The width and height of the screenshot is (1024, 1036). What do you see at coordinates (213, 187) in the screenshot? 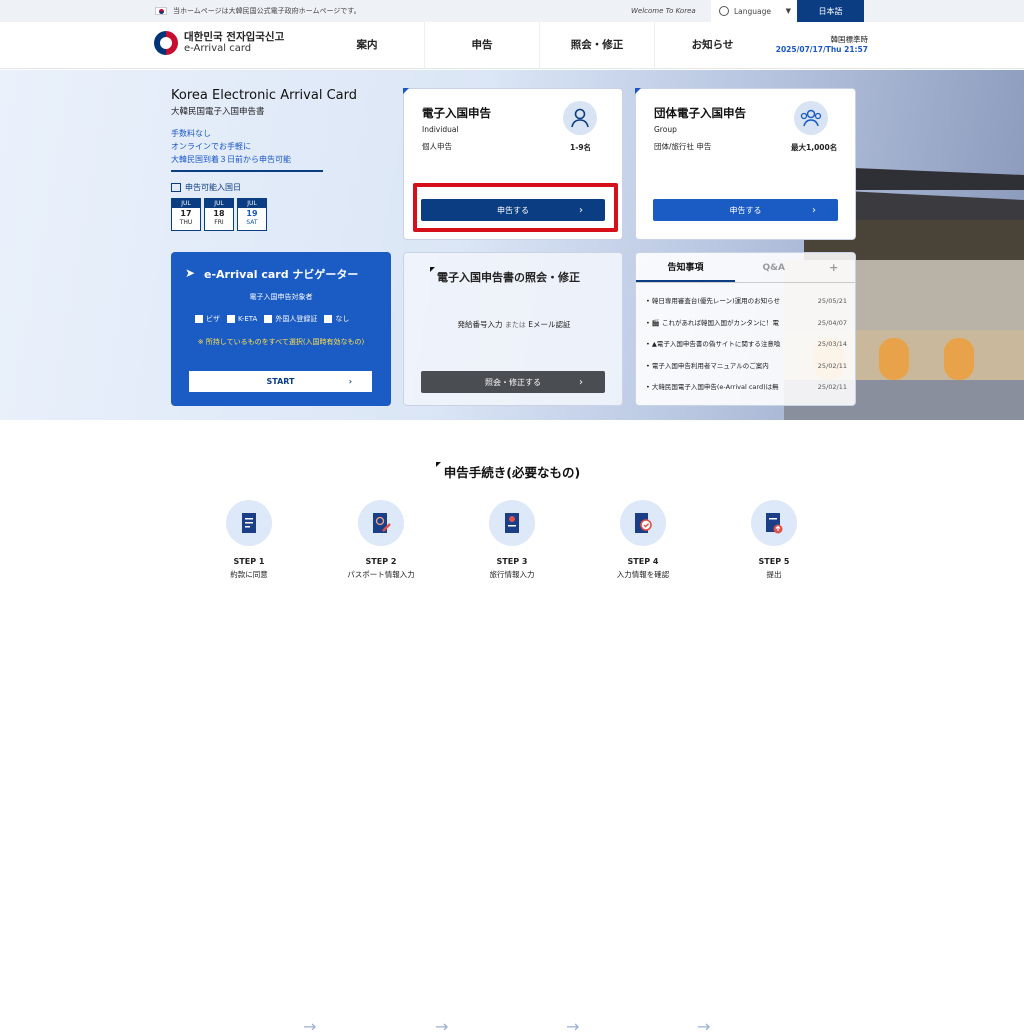
I see `dates-label-text: 申告可能入国日` at bounding box center [213, 187].